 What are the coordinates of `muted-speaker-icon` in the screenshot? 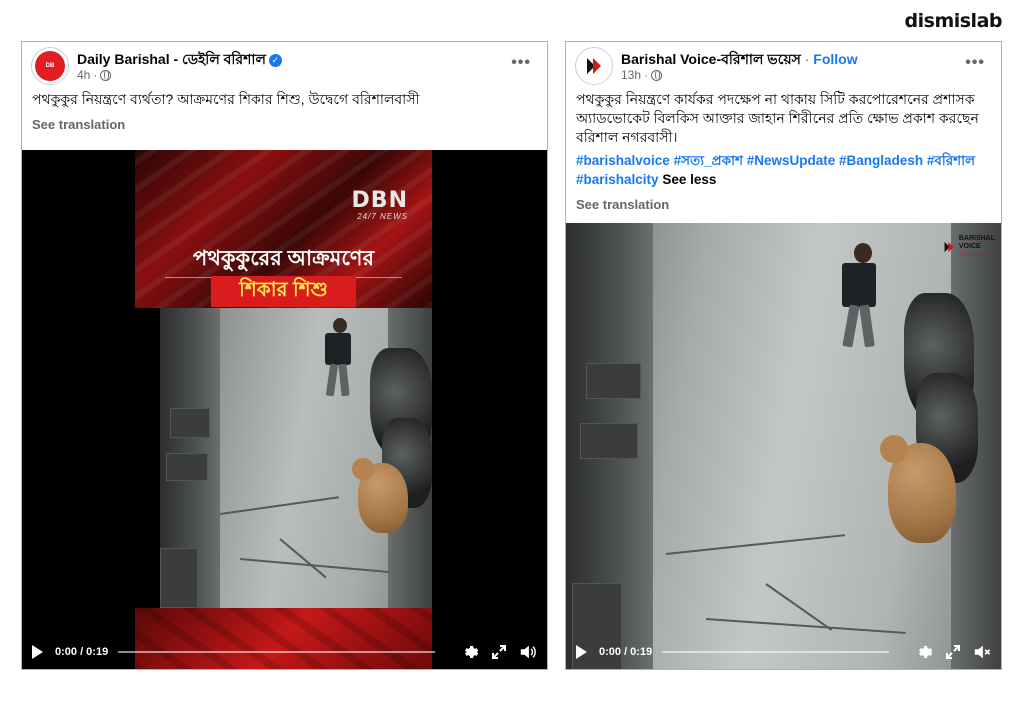 It's located at (982, 652).